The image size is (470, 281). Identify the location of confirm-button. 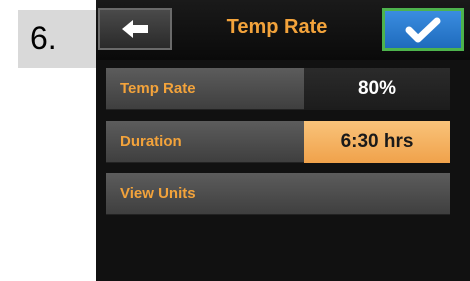
(423, 29).